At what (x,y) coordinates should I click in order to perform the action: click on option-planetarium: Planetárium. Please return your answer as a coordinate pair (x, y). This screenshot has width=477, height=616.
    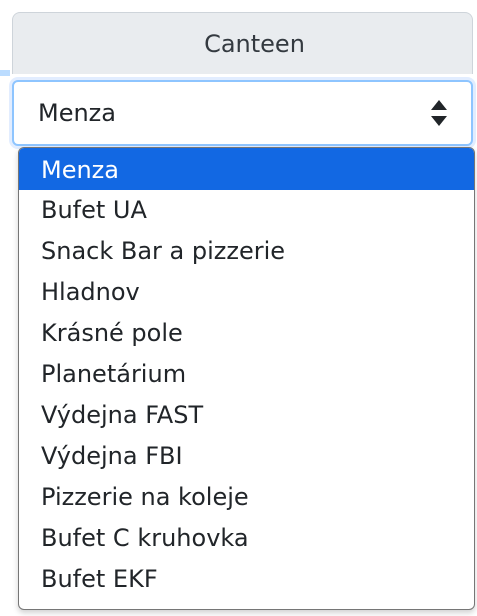
    Looking at the image, I should click on (246, 374).